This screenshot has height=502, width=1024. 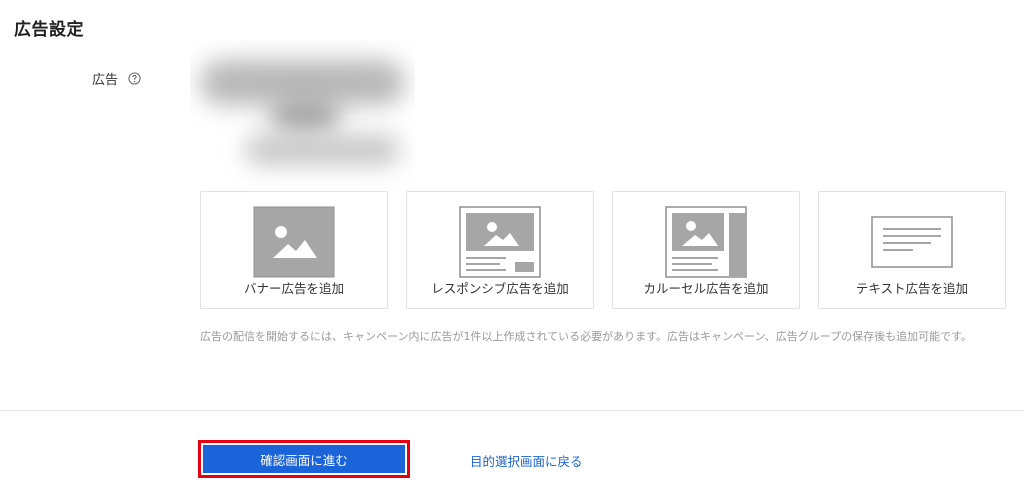 I want to click on ad-field-label: 広告, so click(x=105, y=80).